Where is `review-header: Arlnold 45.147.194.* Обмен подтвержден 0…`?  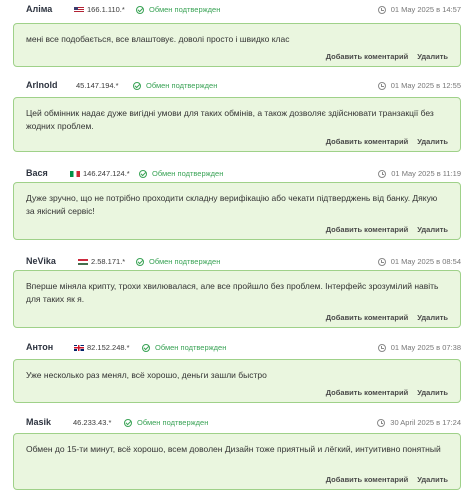 review-header: Arlnold 45.147.194.* Обмен подтвержден 0… is located at coordinates (236, 87).